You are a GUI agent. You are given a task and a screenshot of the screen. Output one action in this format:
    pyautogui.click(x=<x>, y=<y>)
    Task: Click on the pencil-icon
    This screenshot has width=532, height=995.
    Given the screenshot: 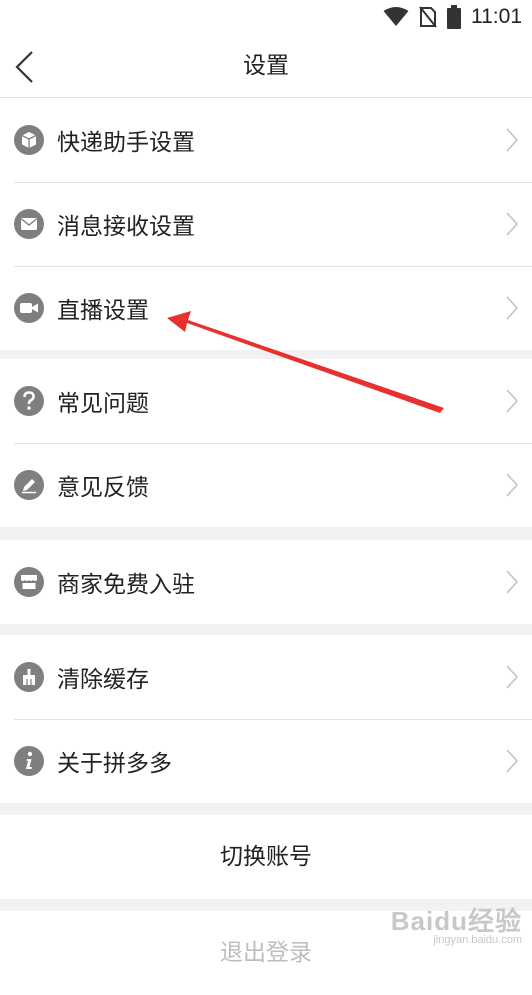 What is the action you would take?
    pyautogui.click(x=29, y=485)
    